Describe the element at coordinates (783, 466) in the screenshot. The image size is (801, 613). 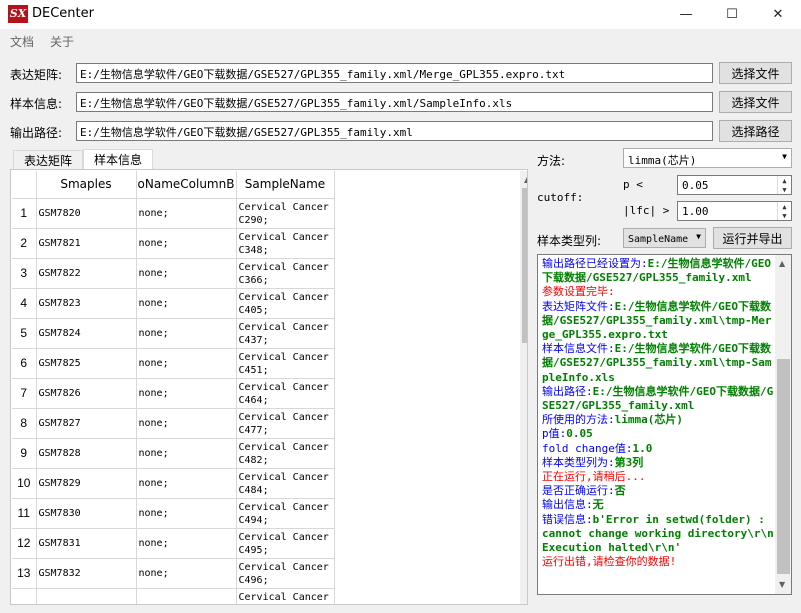
I see `log-scroll-thumb` at that location.